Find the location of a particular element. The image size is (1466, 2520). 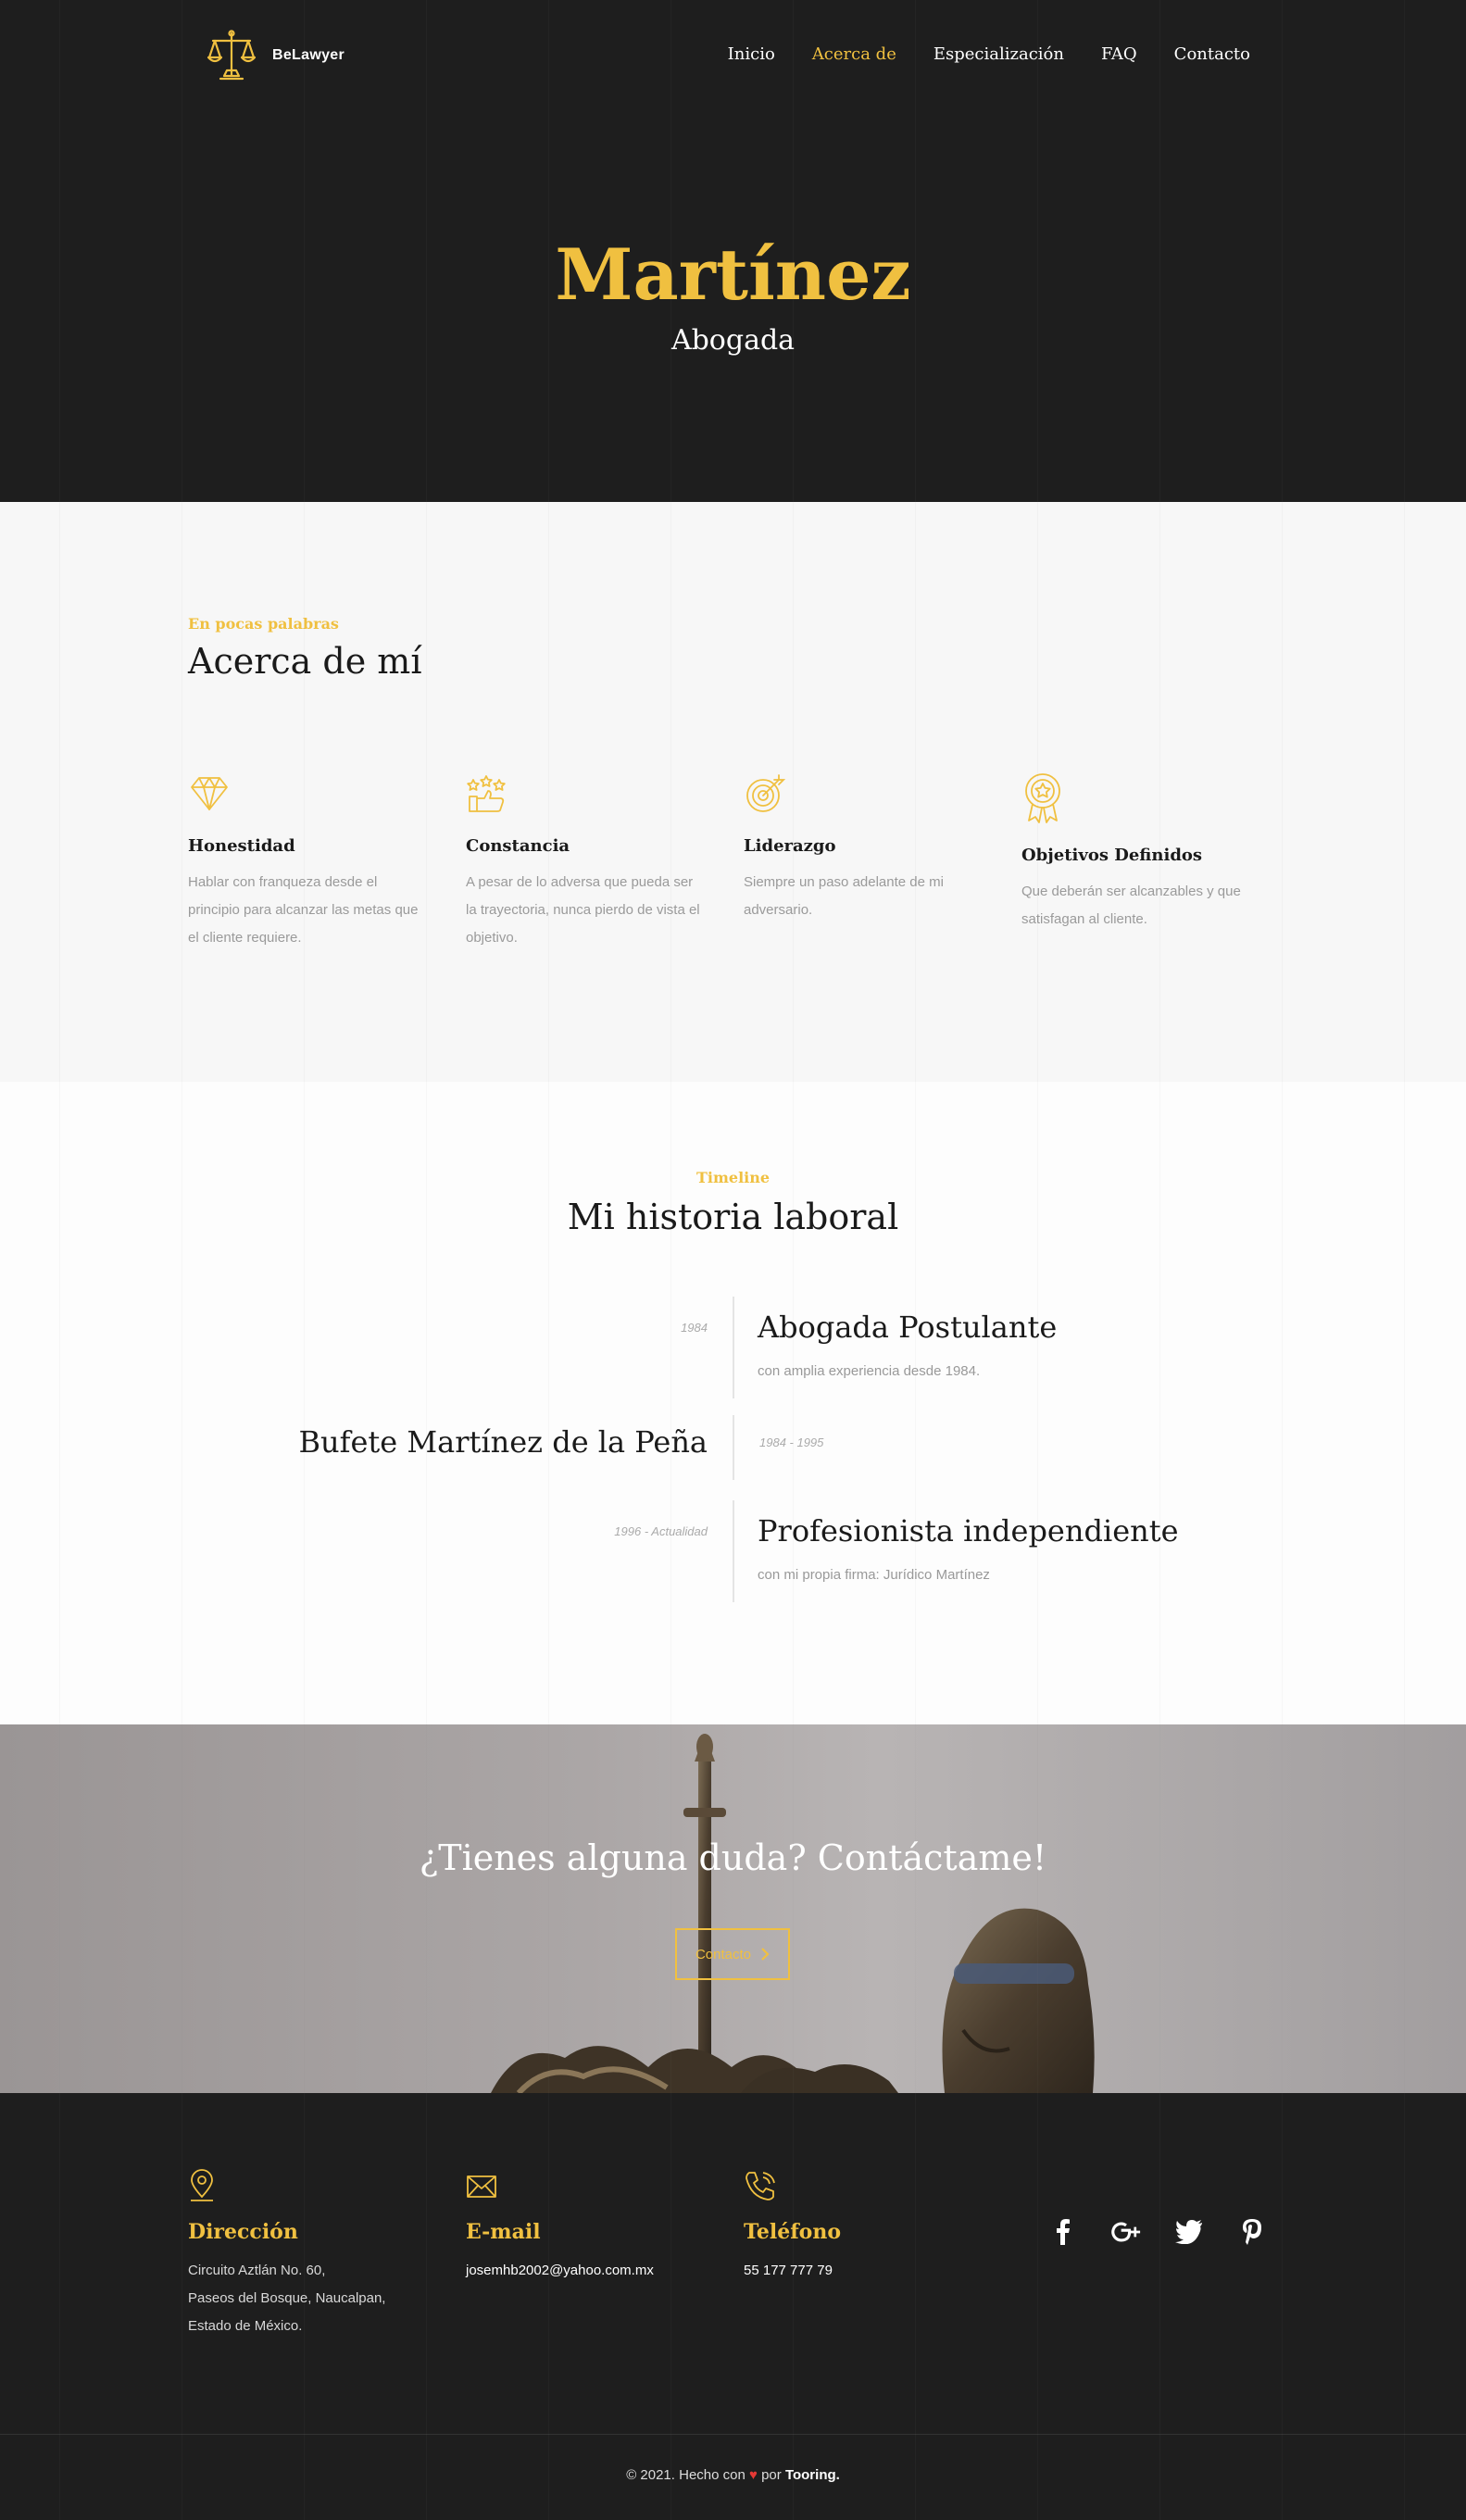

nav-link-inicio: Inicio is located at coordinates (751, 54).